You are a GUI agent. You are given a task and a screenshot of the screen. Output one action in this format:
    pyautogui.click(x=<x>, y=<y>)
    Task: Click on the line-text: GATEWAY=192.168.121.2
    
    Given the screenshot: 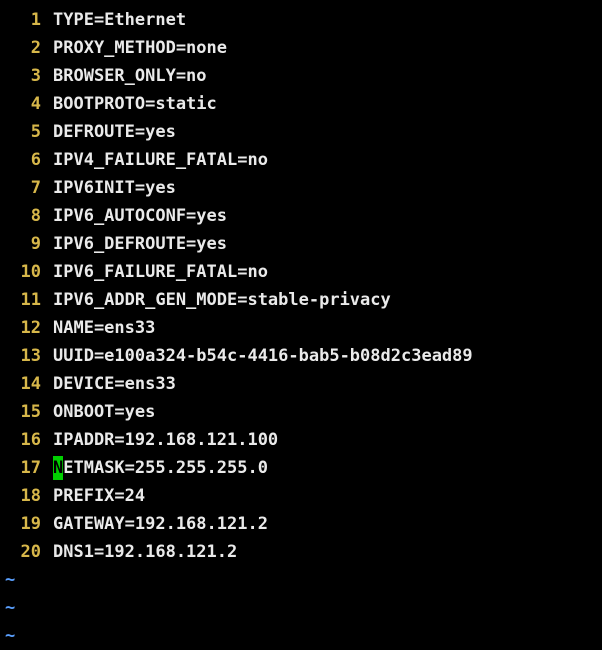 What is the action you would take?
    pyautogui.click(x=160, y=524)
    